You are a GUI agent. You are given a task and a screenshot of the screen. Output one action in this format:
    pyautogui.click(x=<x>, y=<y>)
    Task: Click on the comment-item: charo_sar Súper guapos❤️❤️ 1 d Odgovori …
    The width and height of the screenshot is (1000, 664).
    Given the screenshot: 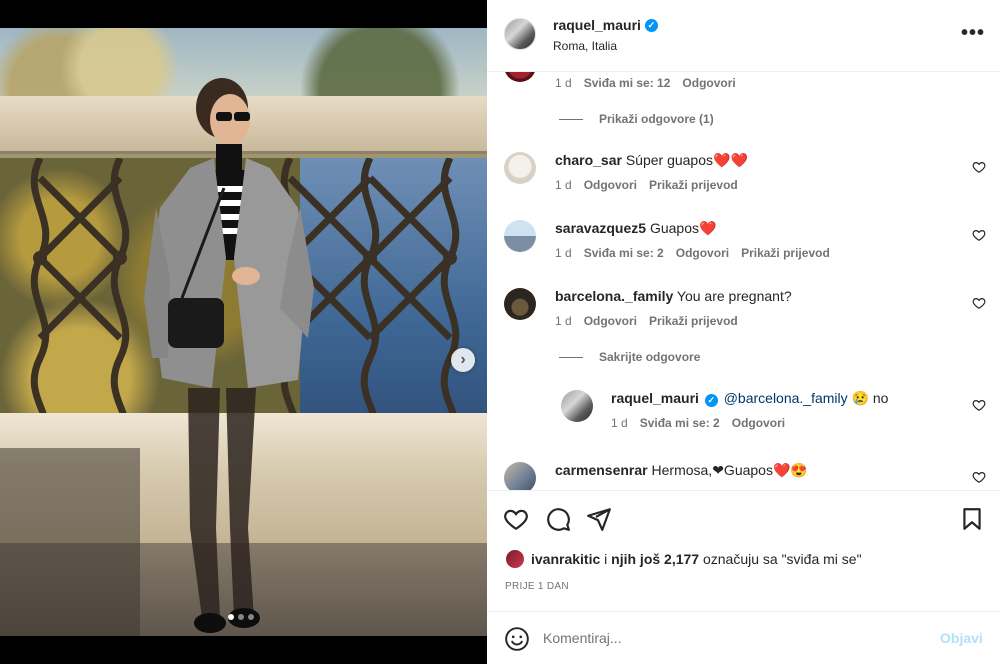 What is the action you would take?
    pyautogui.click(x=743, y=176)
    